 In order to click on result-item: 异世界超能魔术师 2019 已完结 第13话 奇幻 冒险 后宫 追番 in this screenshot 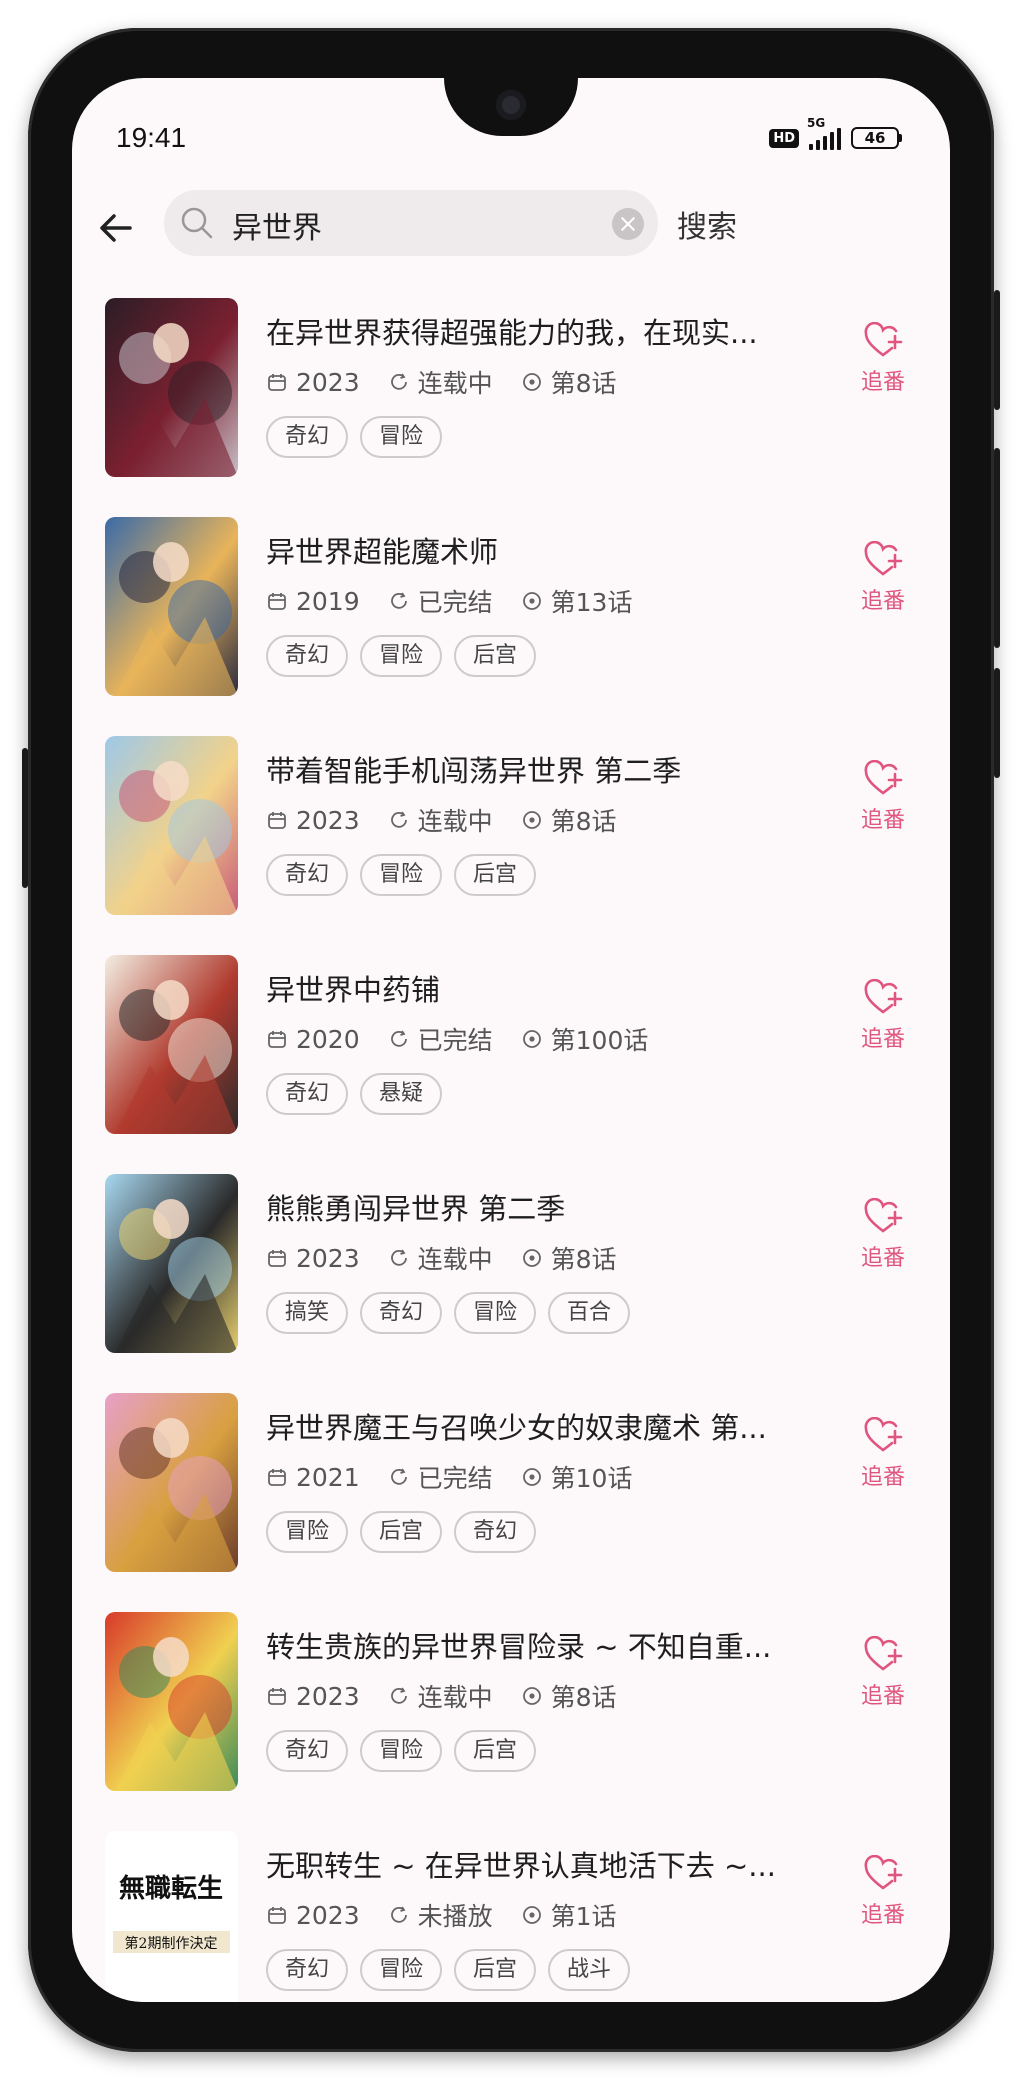, I will do `click(511, 626)`.